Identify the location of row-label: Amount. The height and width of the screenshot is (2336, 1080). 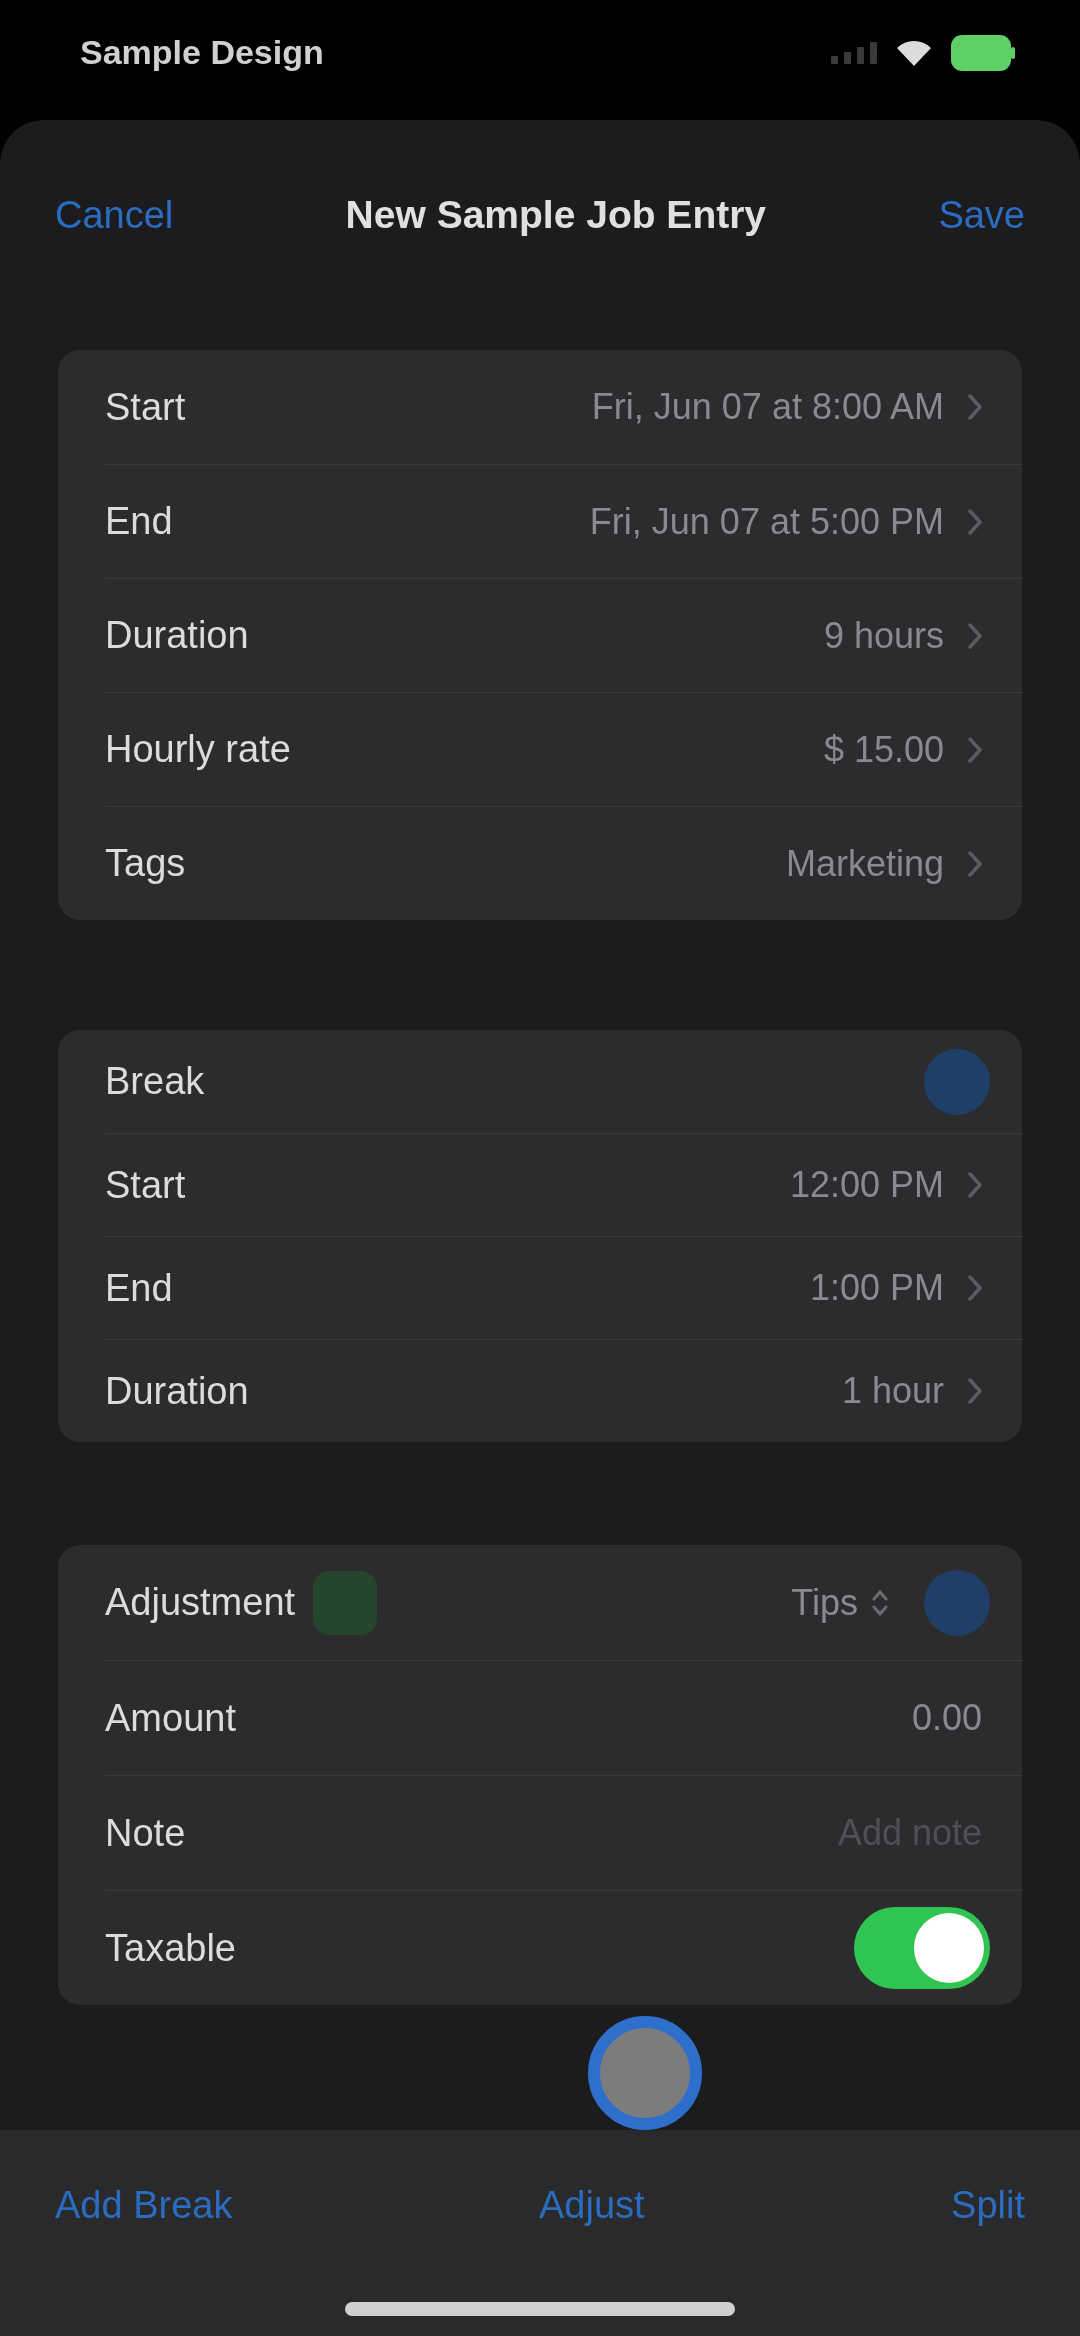
(170, 1718).